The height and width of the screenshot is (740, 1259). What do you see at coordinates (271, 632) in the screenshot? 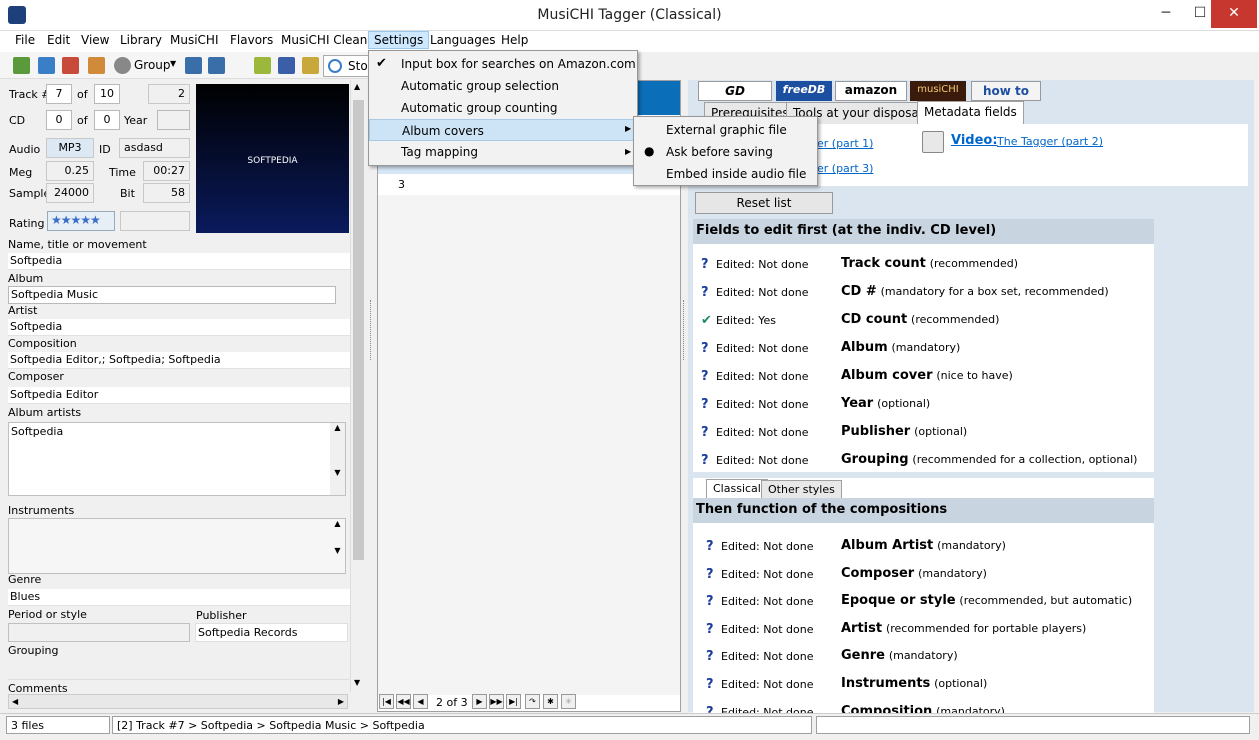
I see `publisher-field: Softpedia Records` at bounding box center [271, 632].